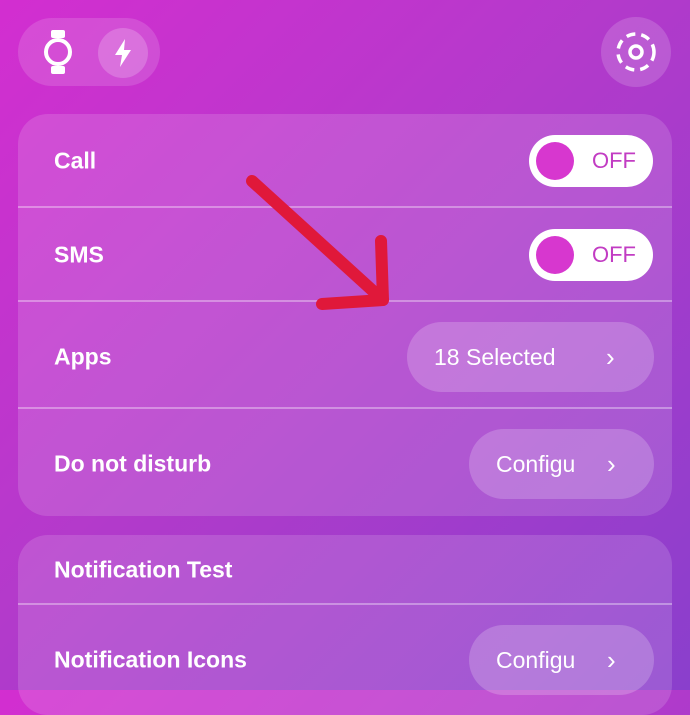 Image resolution: width=690 pixels, height=715 pixels. I want to click on apps-selected-button: 18 Selected ›, so click(530, 357).